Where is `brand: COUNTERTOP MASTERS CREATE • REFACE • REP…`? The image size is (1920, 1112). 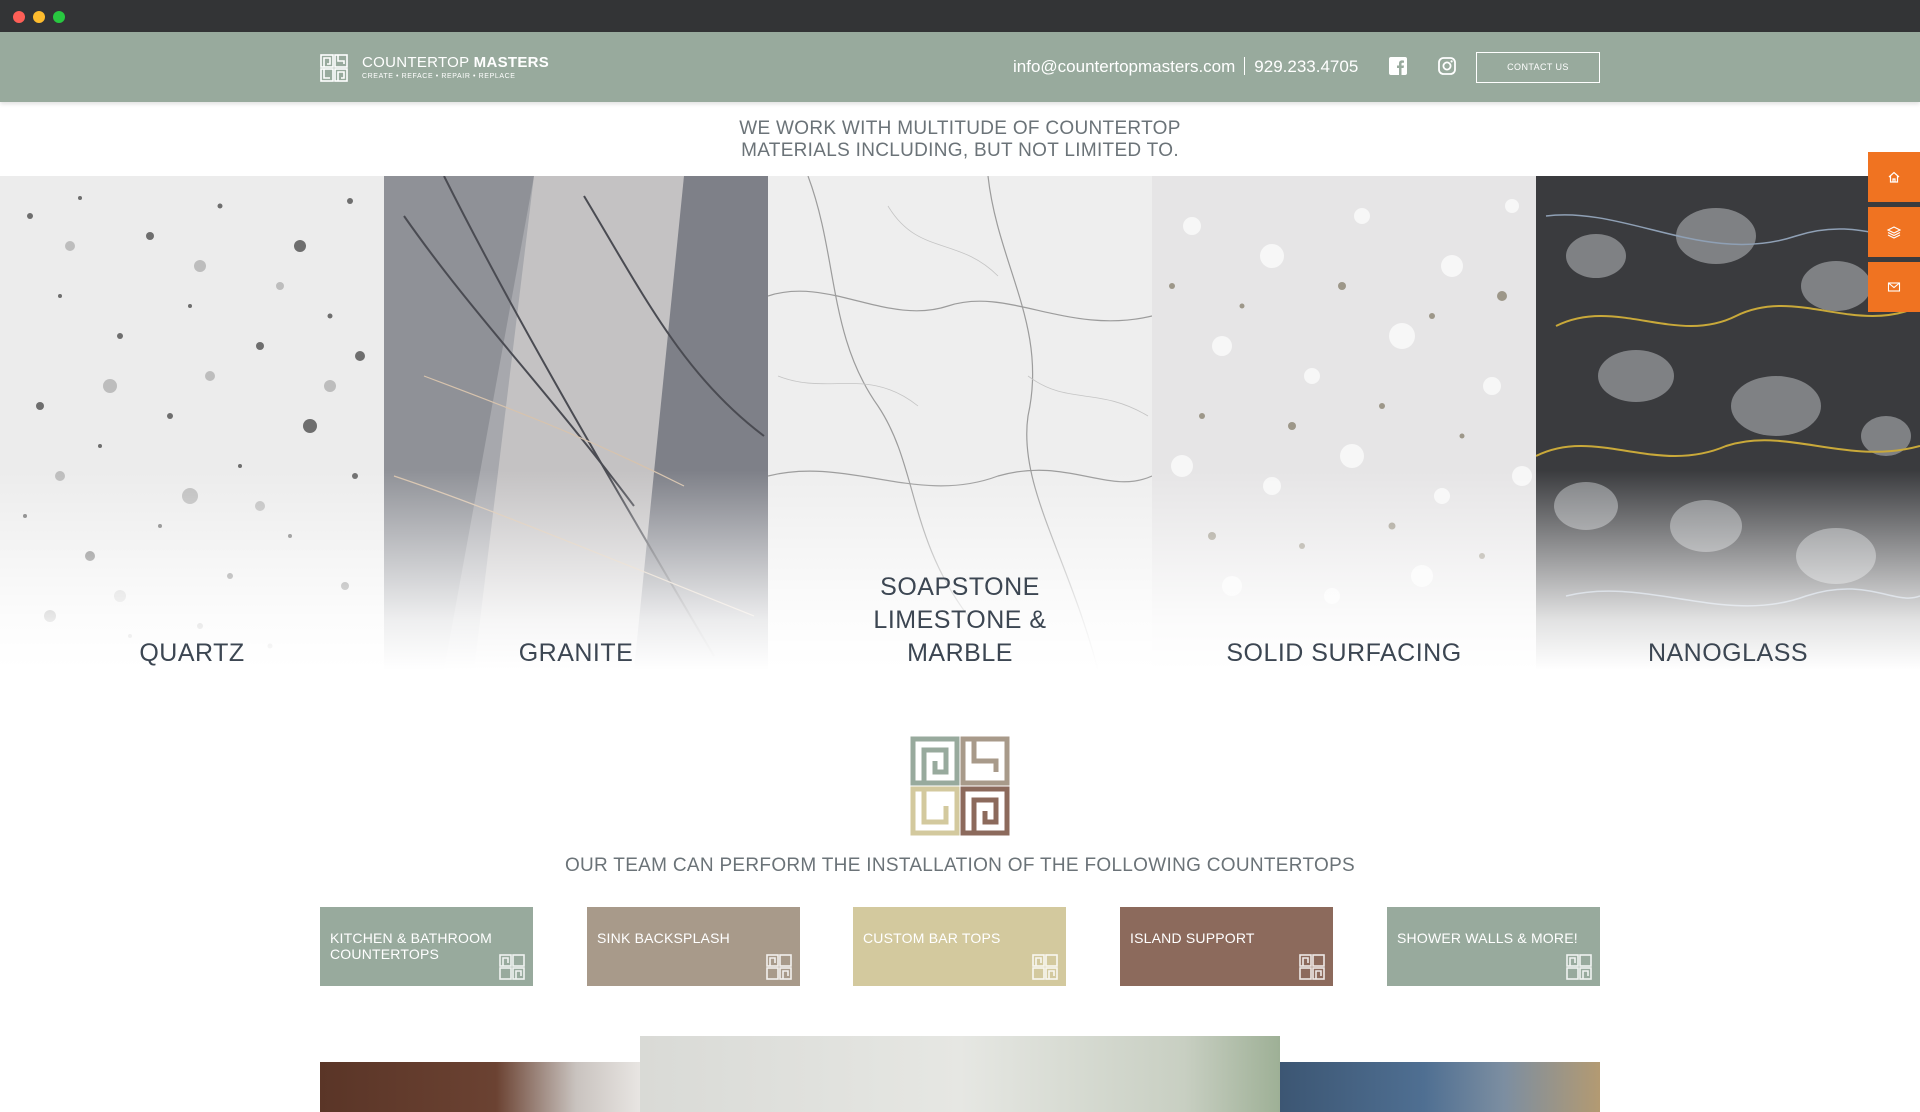 brand: COUNTERTOP MASTERS CREATE • REFACE • REP… is located at coordinates (455, 67).